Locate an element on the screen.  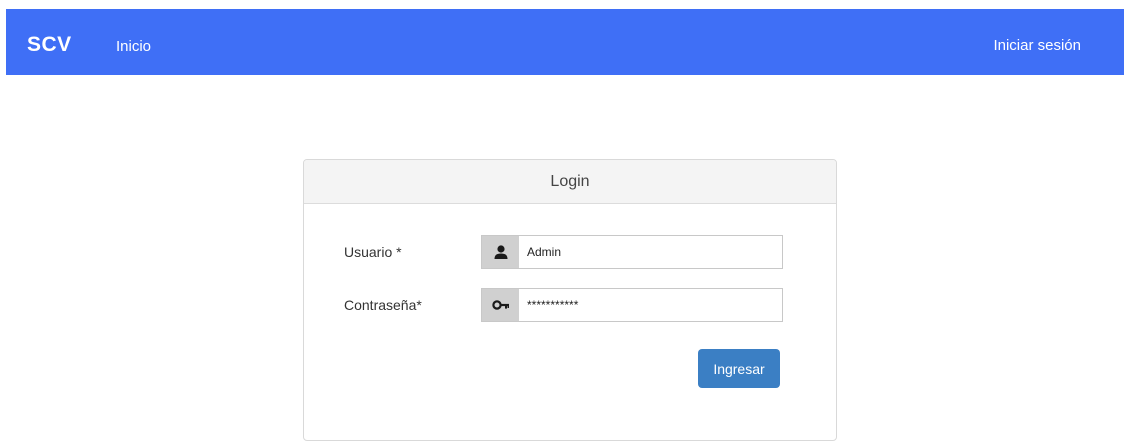
user-icon is located at coordinates (500, 252).